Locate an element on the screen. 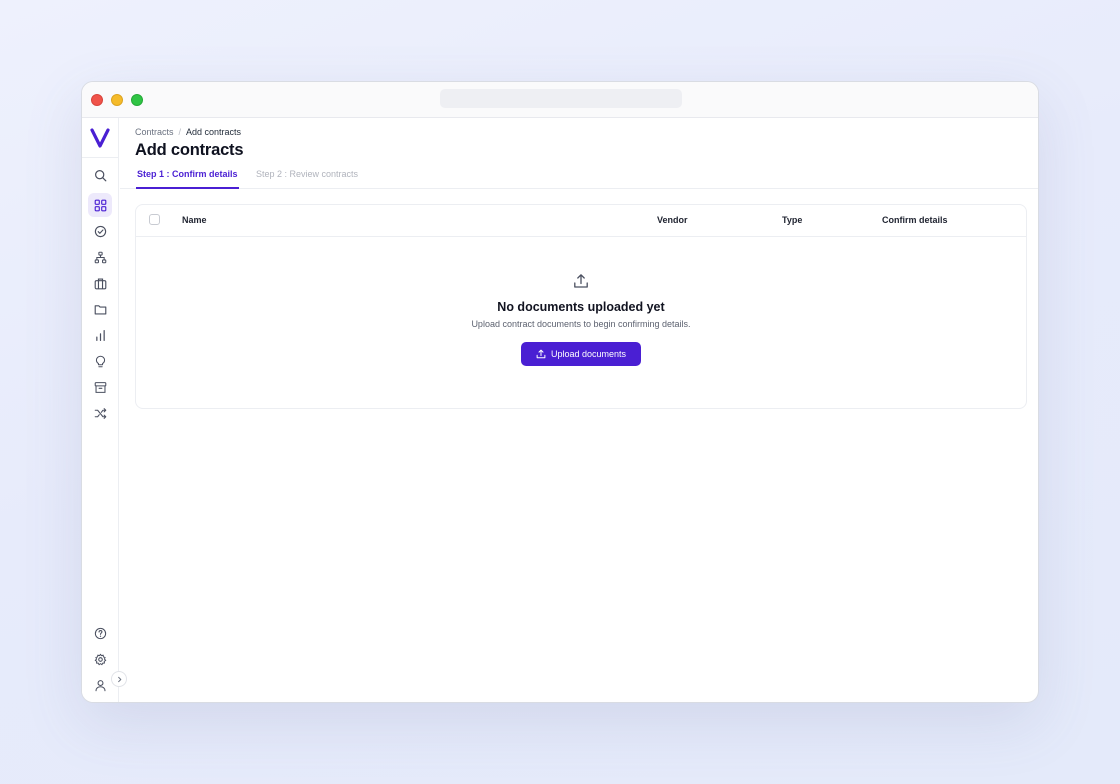  tab-step-1-confirm-details: Step 1 : Confirm details is located at coordinates (187, 179).